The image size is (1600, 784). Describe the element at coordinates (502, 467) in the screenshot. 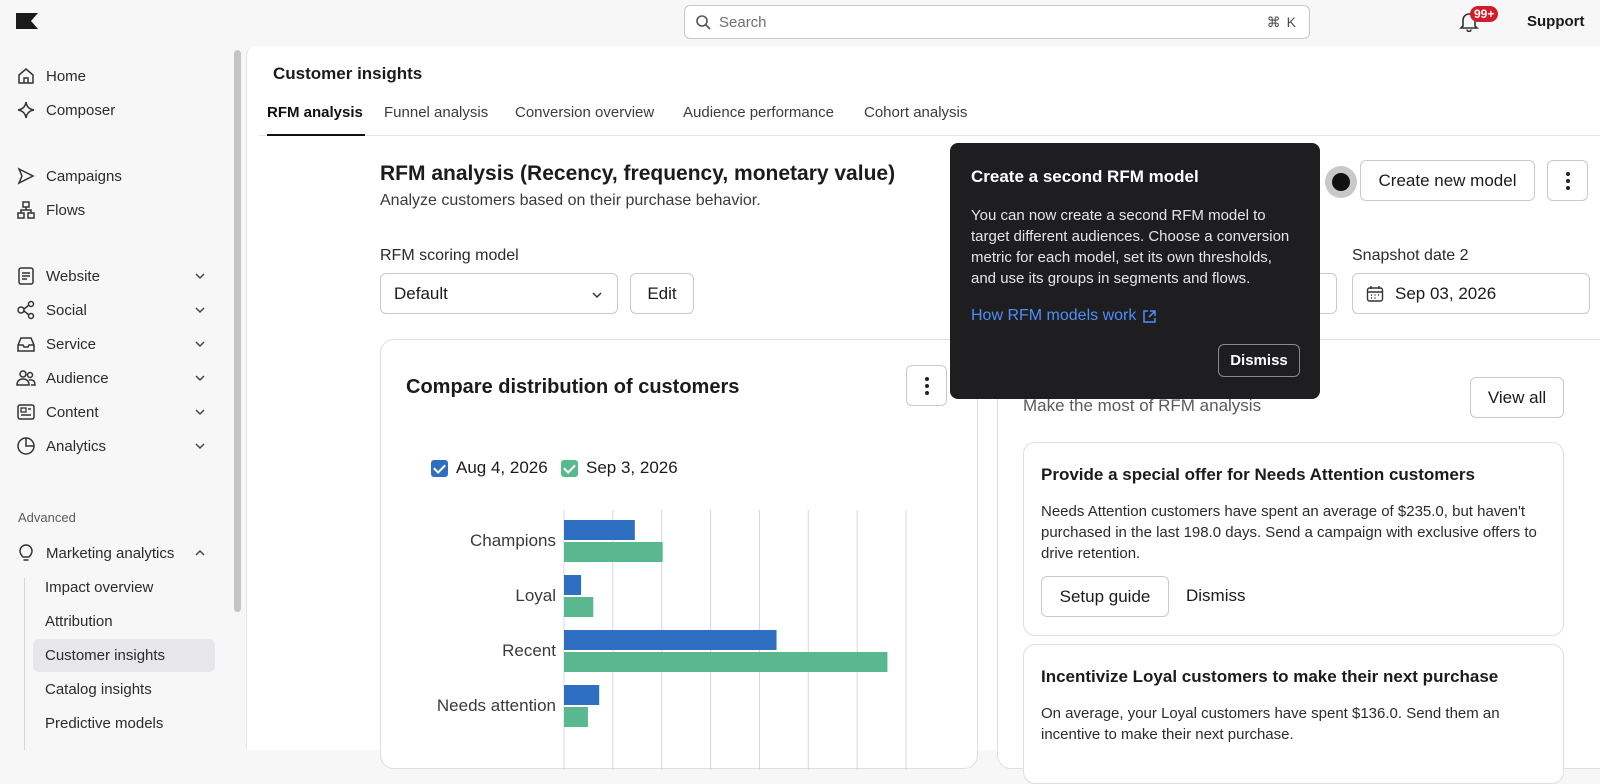

I see `legend-label: Aug 4, 2026` at that location.